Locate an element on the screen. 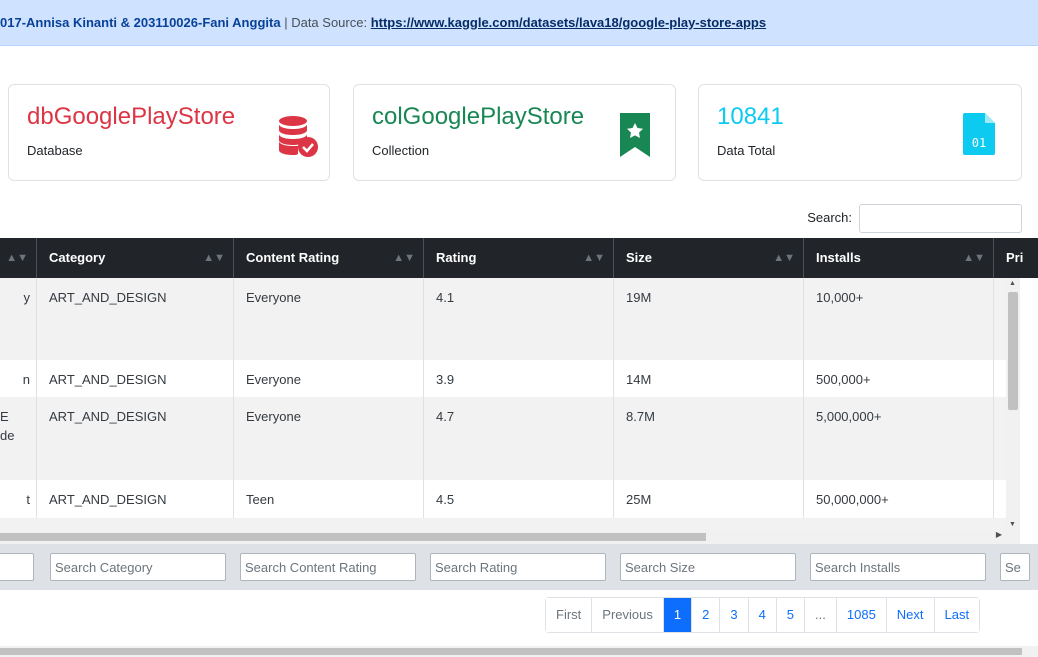 The height and width of the screenshot is (657, 1038). column-filter-row is located at coordinates (519, 567).